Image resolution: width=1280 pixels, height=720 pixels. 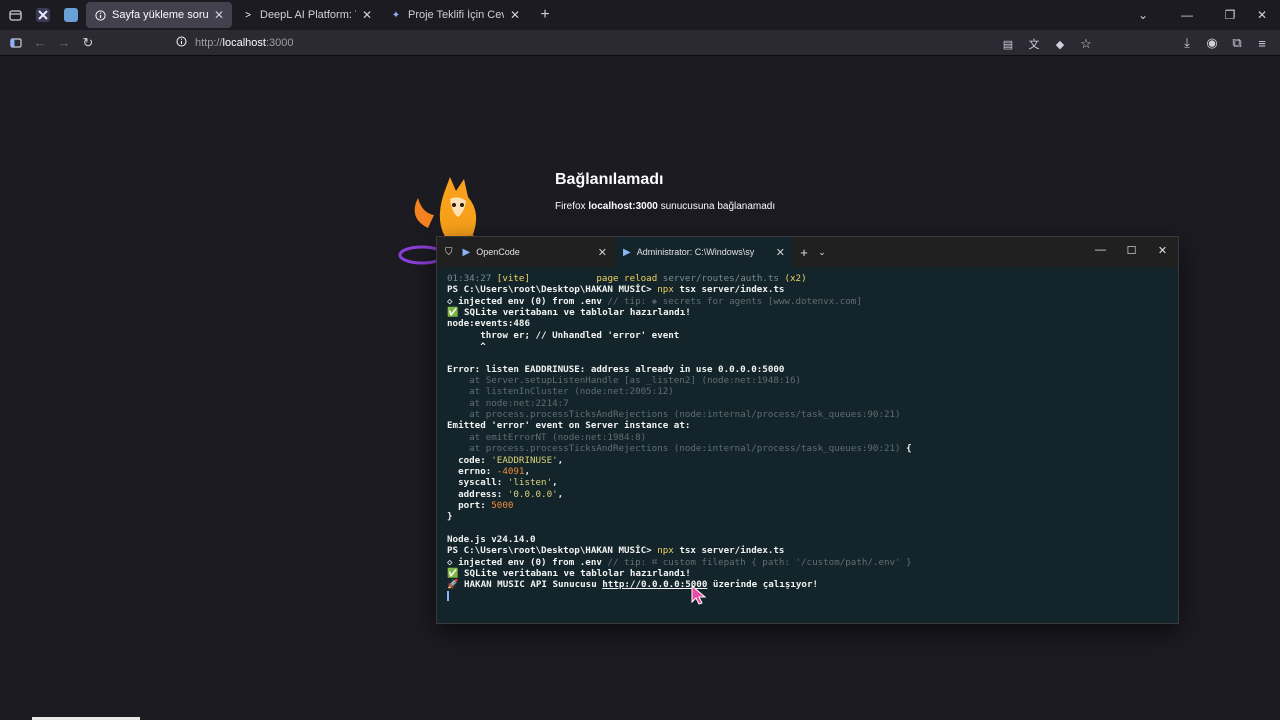 I want to click on terminal-text: ◇ injected env (0) from .env, so click(x=527, y=562).